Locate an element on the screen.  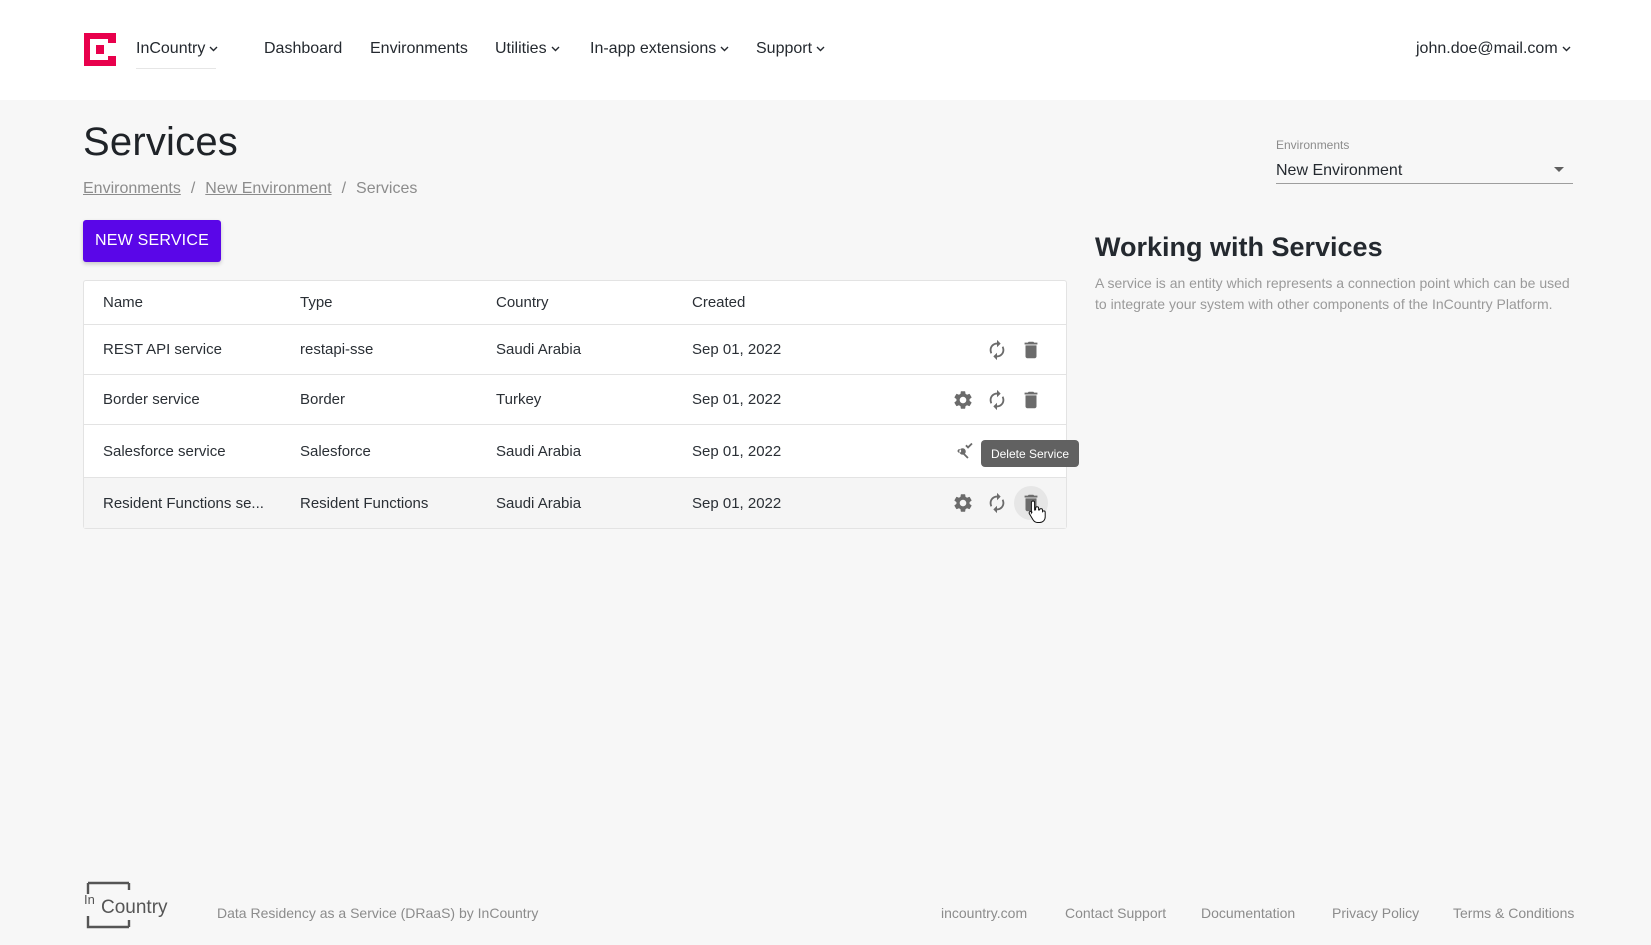
footer-logo-main: Country is located at coordinates (134, 907).